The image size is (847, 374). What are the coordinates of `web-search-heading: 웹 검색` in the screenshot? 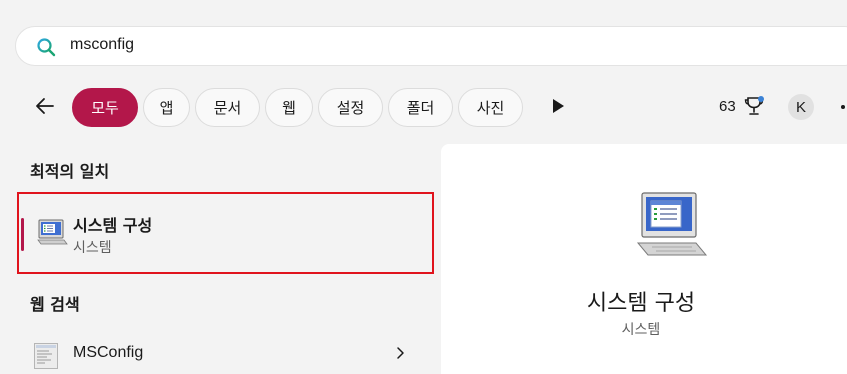 It's located at (55, 304).